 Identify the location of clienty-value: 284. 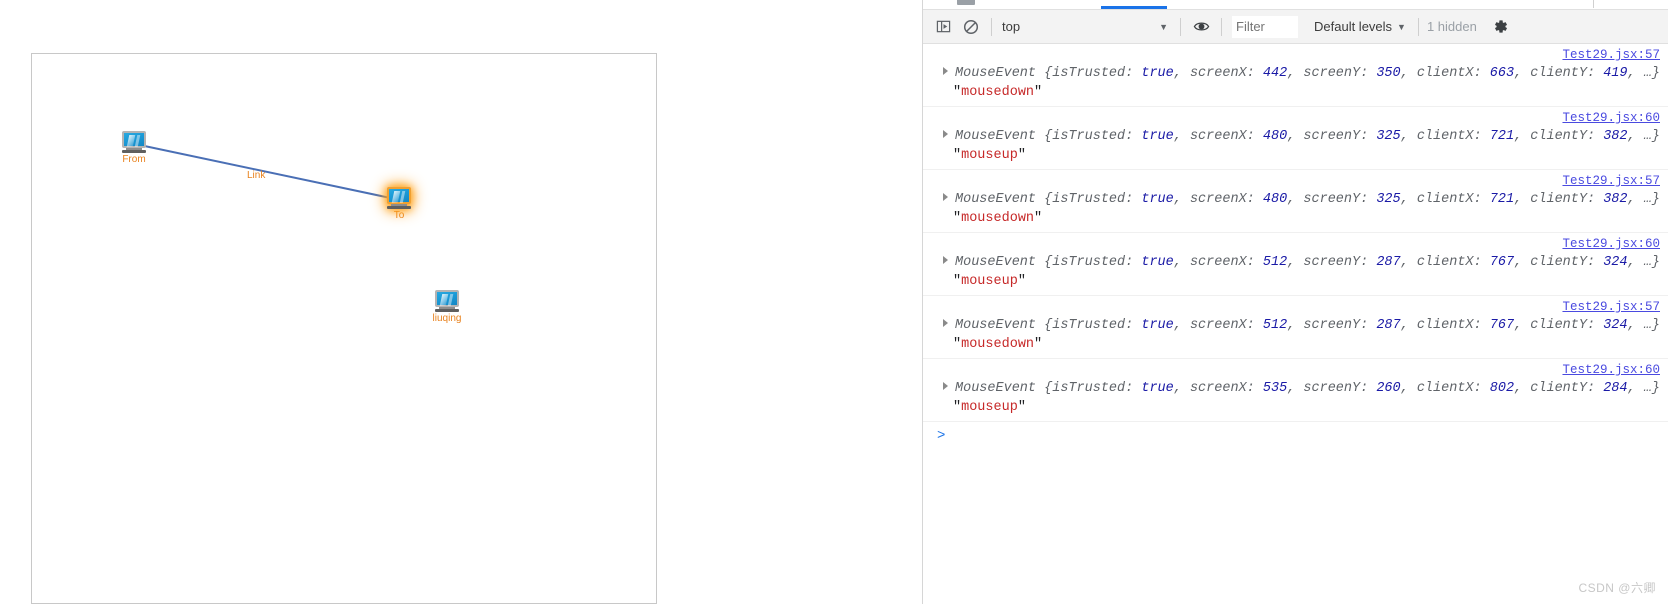
(1615, 388).